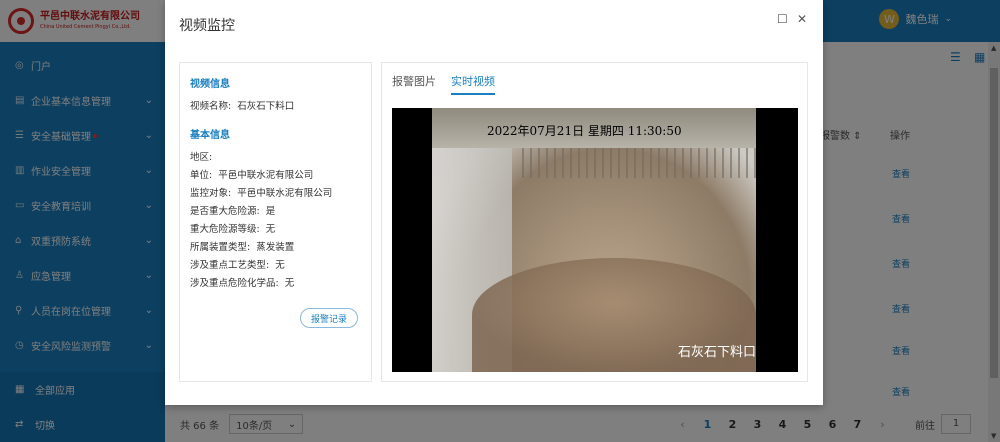 This screenshot has height=442, width=1000. I want to click on maximize-icon: ☐, so click(782, 19).